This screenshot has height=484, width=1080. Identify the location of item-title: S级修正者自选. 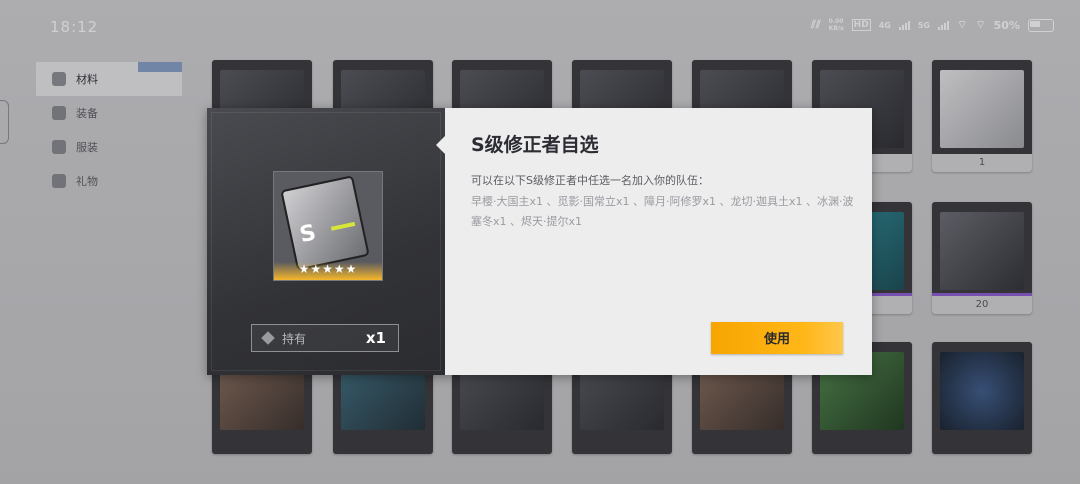
(535, 145).